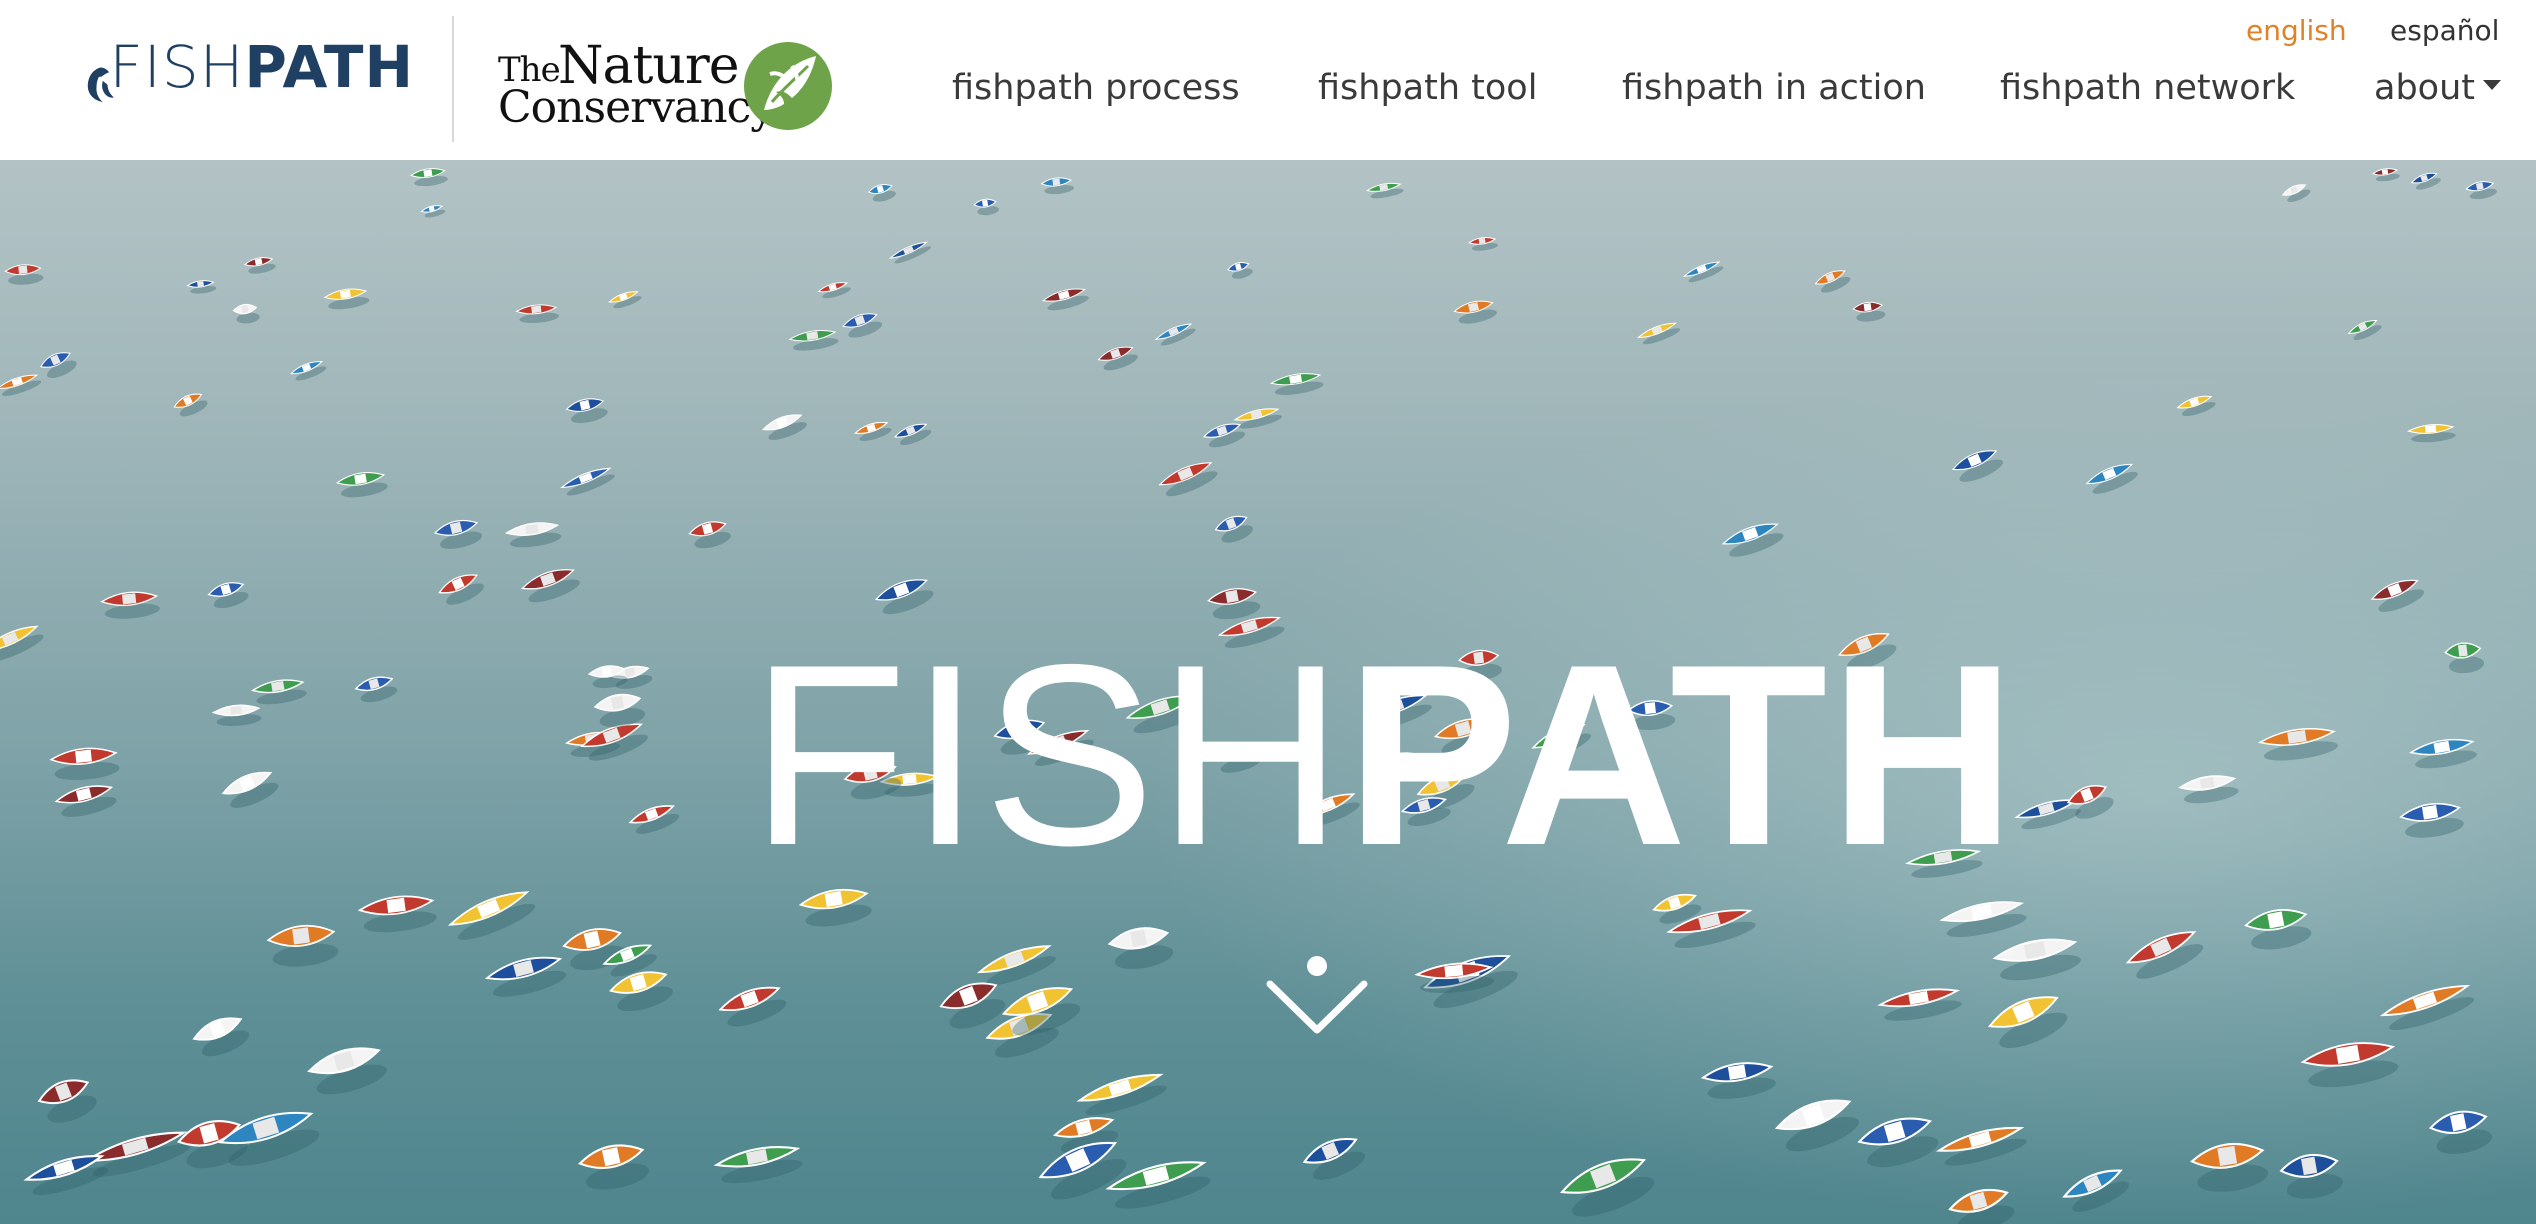 The image size is (2536, 1224). I want to click on logo-text-path: PATH, so click(329, 67).